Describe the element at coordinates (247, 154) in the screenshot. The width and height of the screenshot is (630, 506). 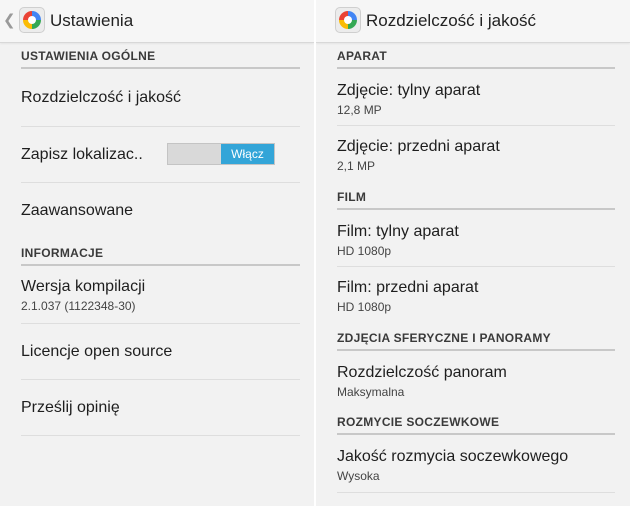
I see `toggle-thumb: Włącz` at that location.